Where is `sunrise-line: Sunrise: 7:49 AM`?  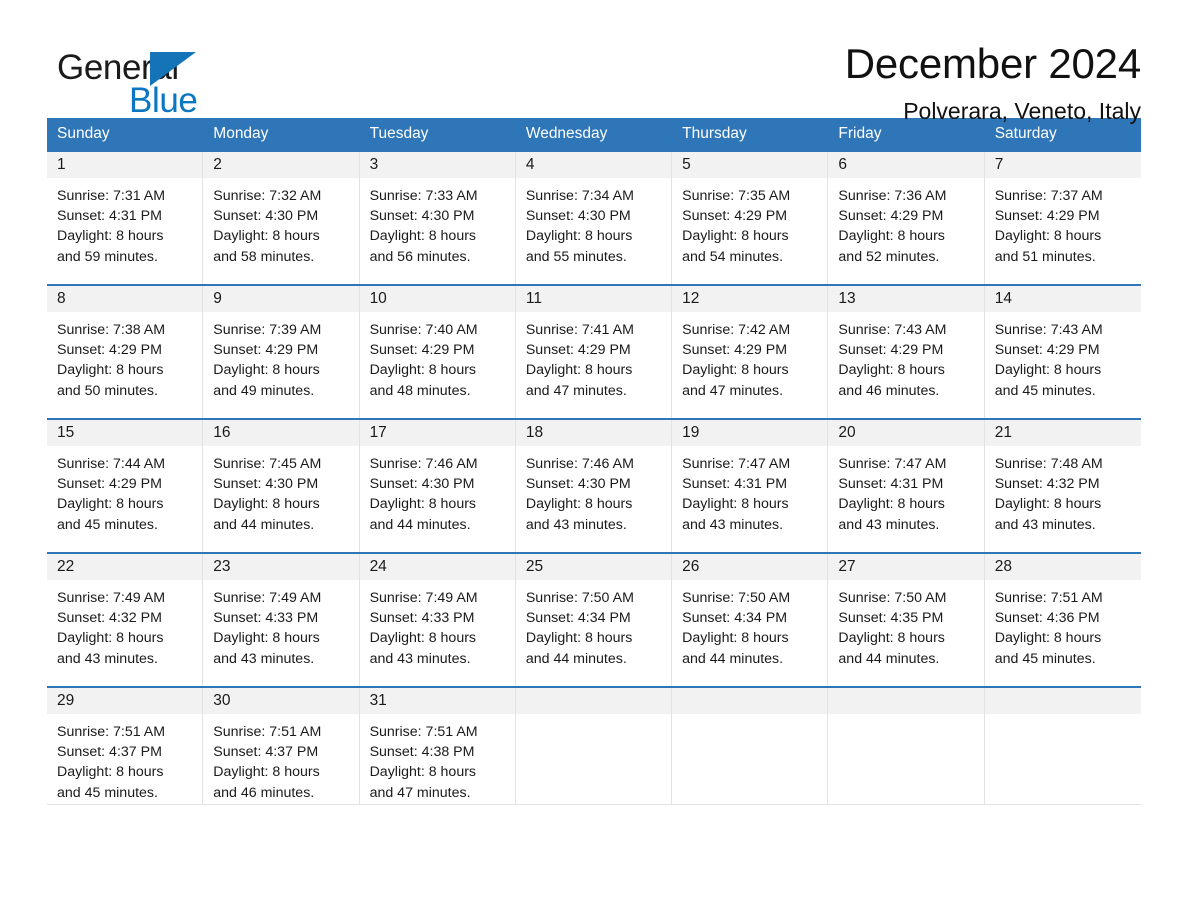 sunrise-line: Sunrise: 7:49 AM is located at coordinates (267, 598).